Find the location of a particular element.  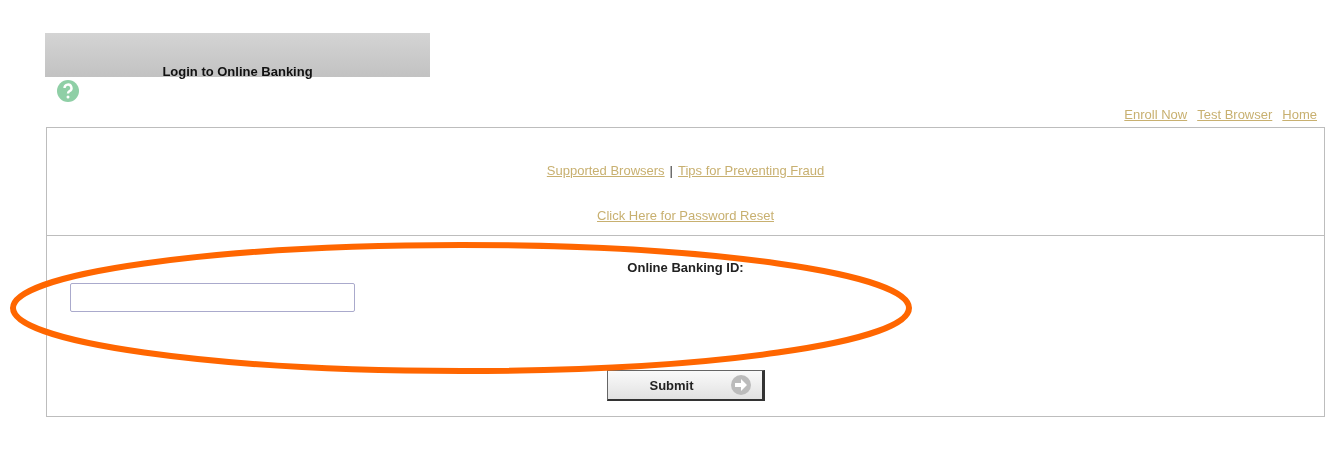

page-title: Login to Online Banking is located at coordinates (237, 71).